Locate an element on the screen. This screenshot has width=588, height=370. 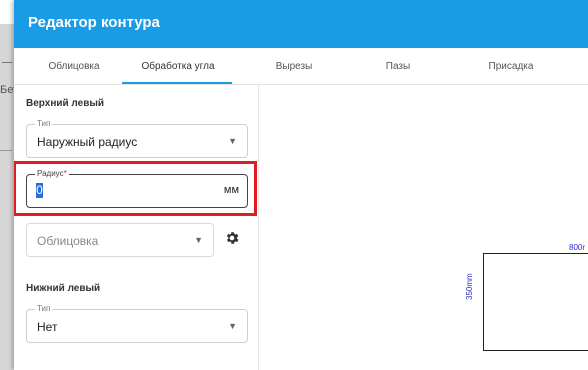
panel-contour is located at coordinates (535, 302).